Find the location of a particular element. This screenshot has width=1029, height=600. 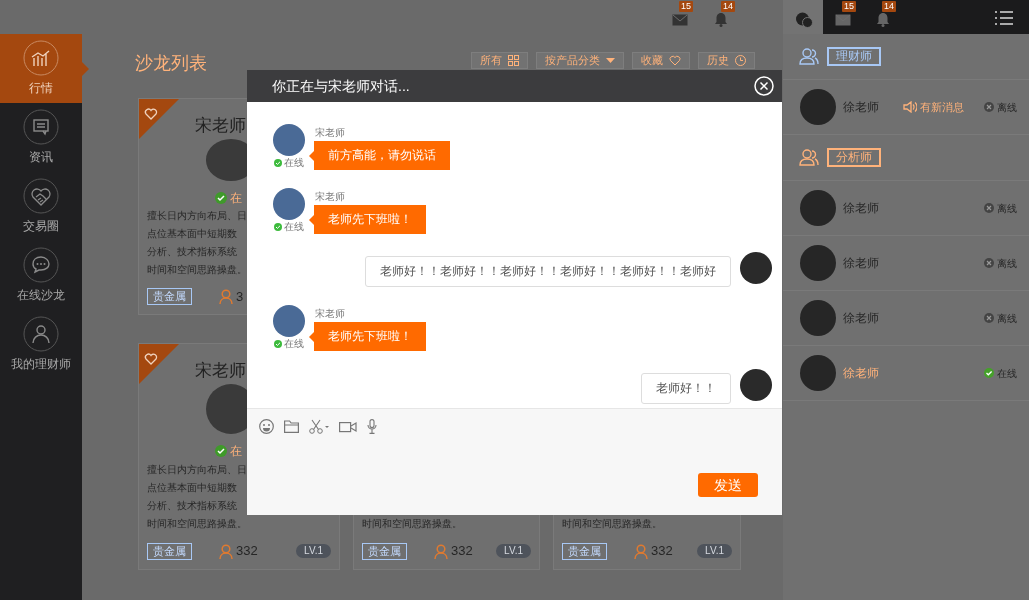

sidebar-item: 资讯 is located at coordinates (41, 137).